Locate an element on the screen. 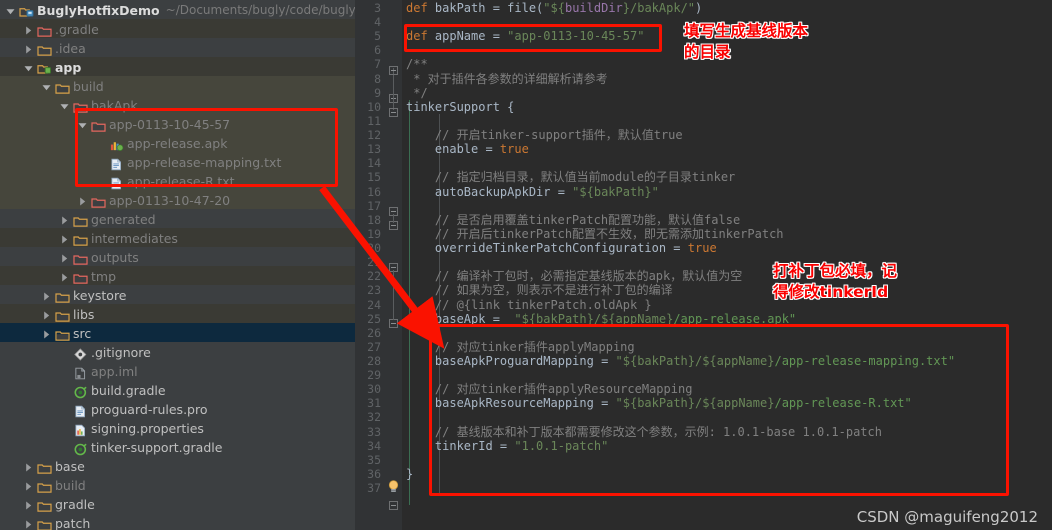 This screenshot has height=530, width=1052. code-line: */ is located at coordinates (417, 92).